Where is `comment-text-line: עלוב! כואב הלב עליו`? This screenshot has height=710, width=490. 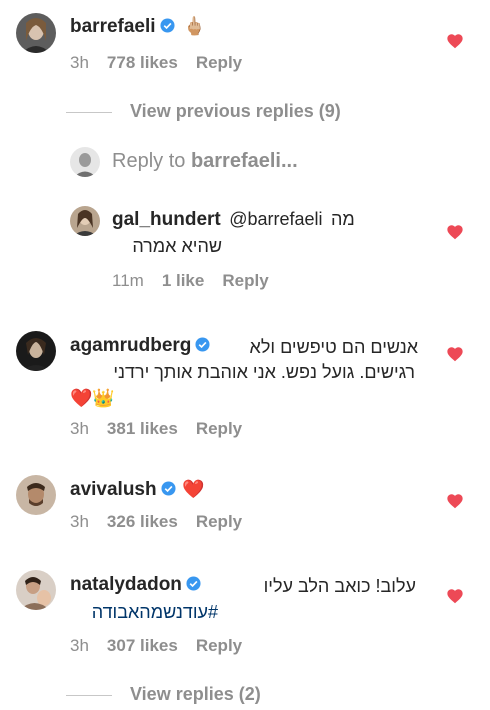 comment-text-line: עלוב! כואב הלב עליו is located at coordinates (339, 586).